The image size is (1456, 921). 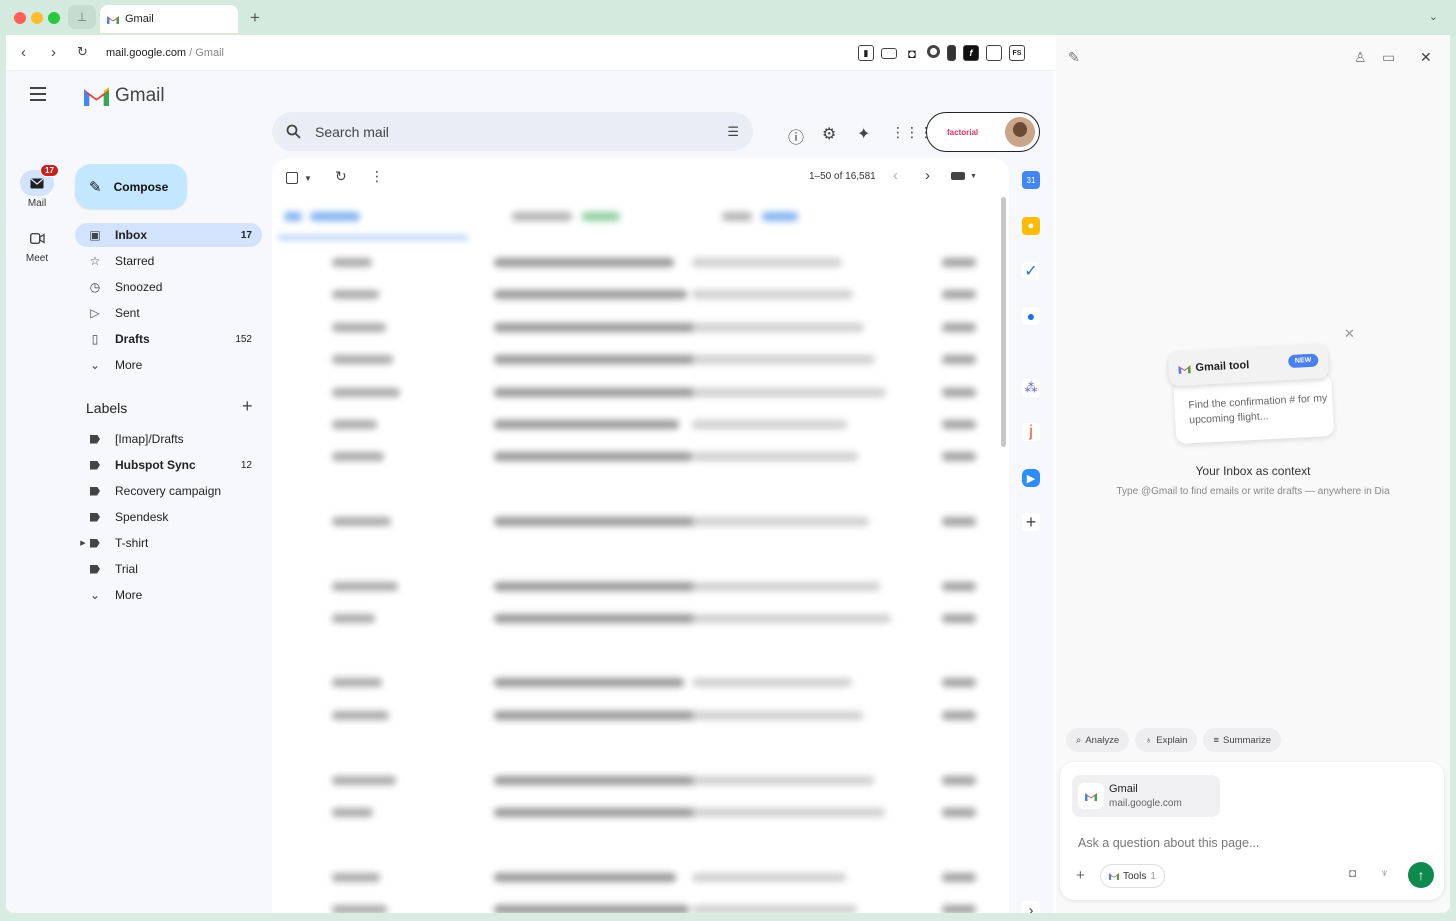 What do you see at coordinates (168, 491) in the screenshot?
I see `label-recovery-campaign: Recovery campaign` at bounding box center [168, 491].